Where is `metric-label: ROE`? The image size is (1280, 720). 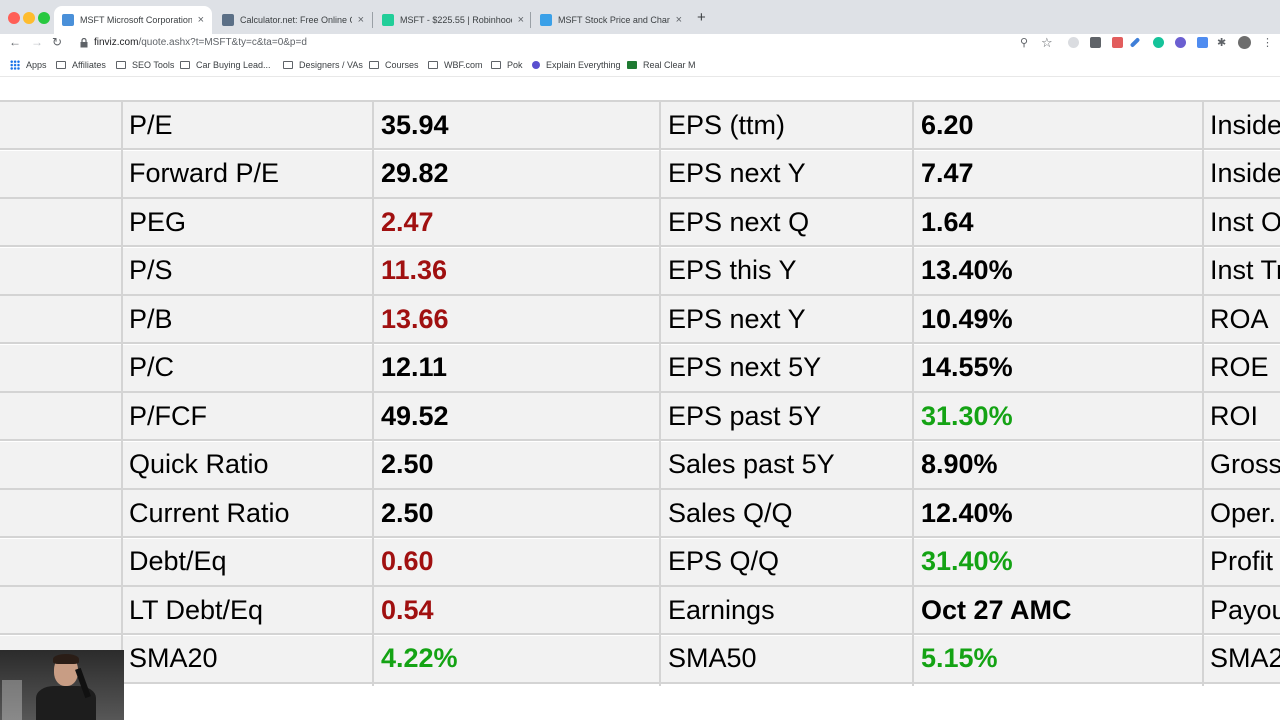
metric-label: ROE is located at coordinates (1239, 367).